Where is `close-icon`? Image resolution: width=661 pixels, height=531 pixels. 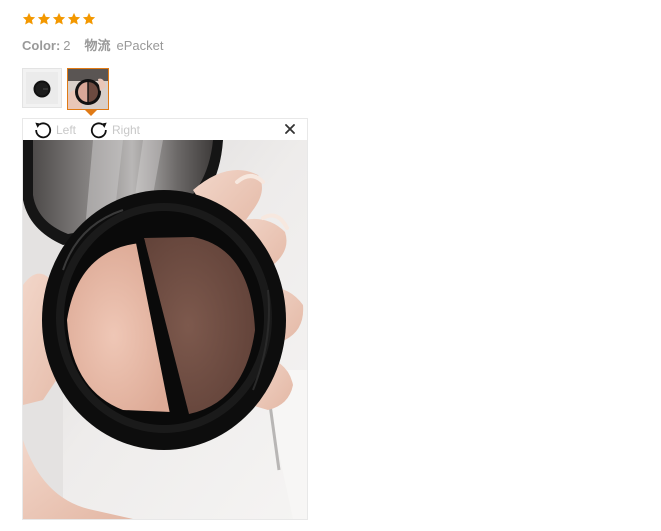
close-icon is located at coordinates (290, 129).